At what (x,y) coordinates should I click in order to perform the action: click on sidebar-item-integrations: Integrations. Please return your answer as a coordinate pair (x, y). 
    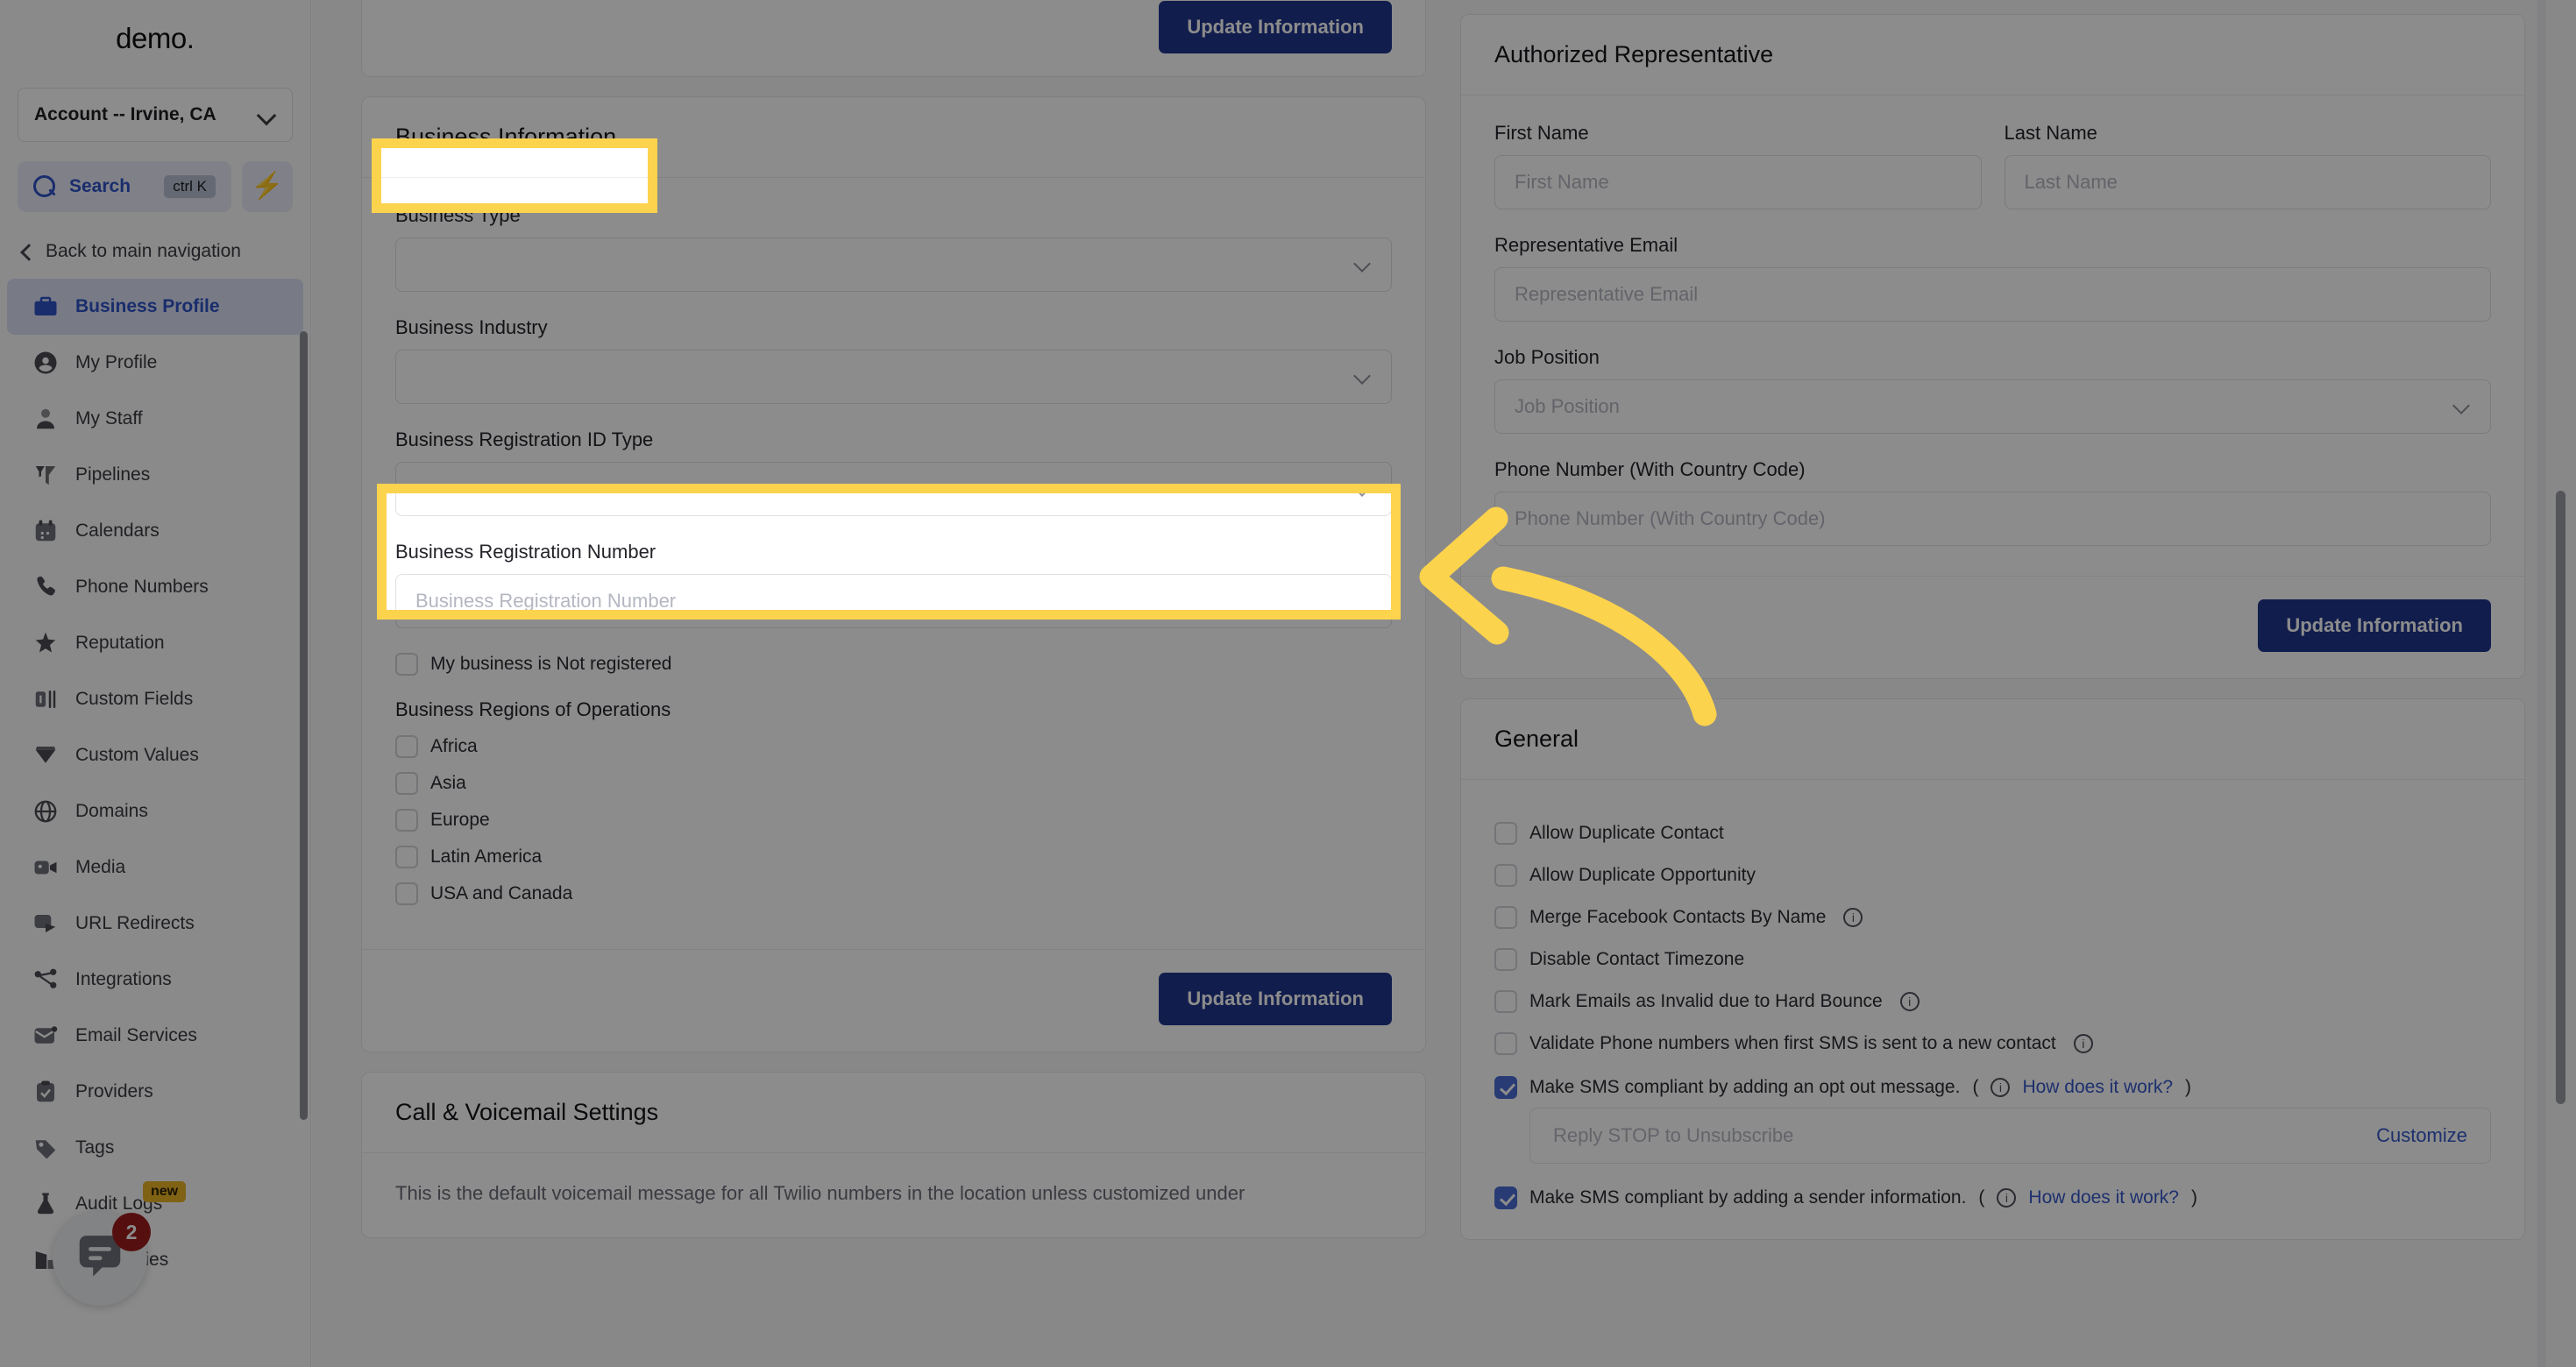
    Looking at the image, I should click on (155, 980).